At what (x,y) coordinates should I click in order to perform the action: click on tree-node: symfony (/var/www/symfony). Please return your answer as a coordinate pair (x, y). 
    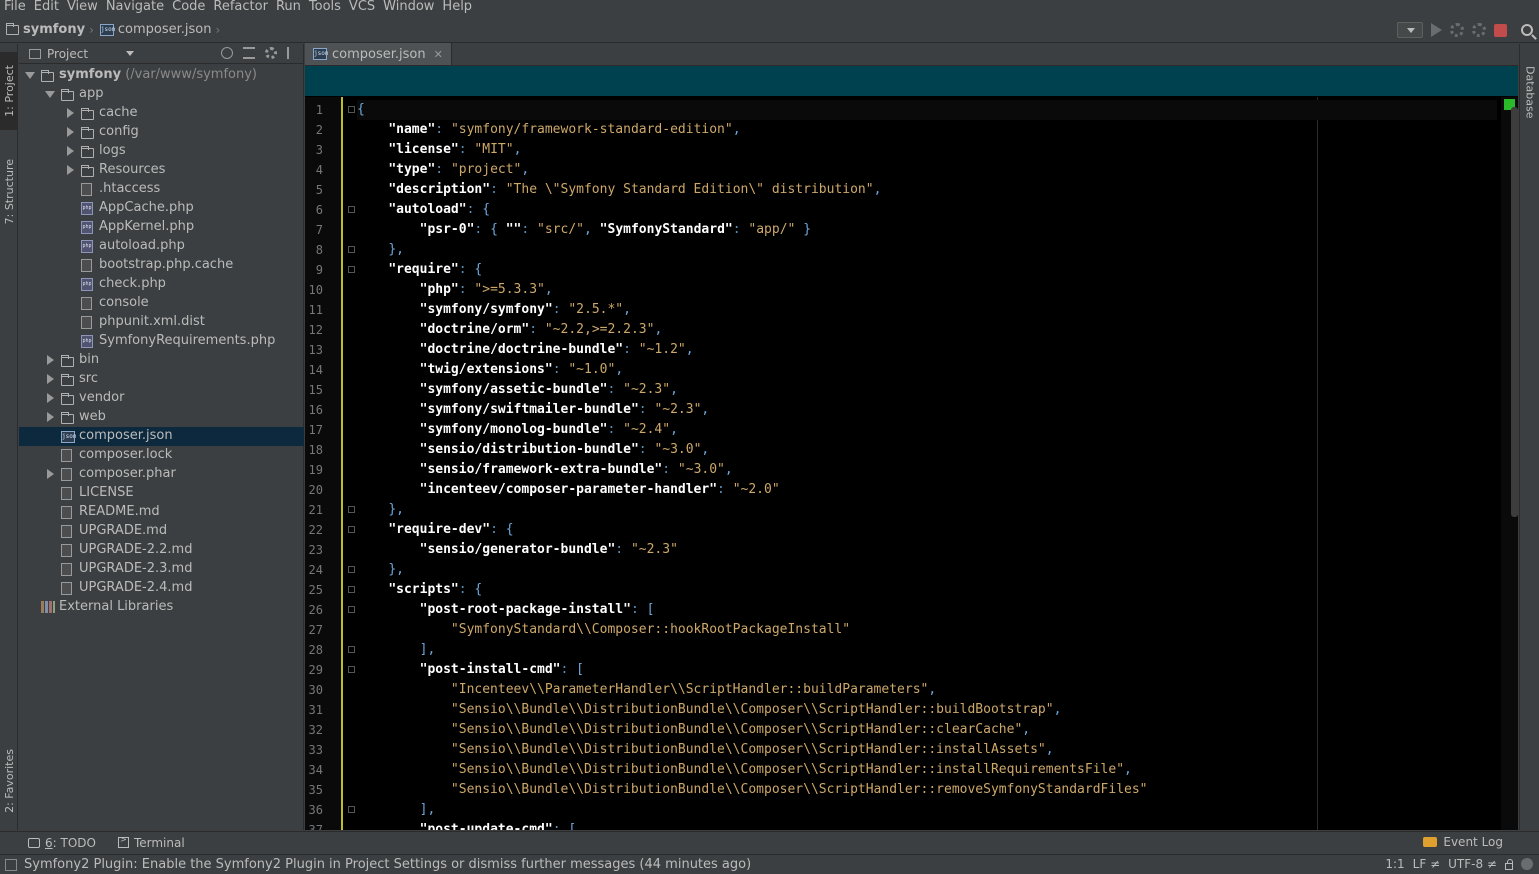
    Looking at the image, I should click on (161, 75).